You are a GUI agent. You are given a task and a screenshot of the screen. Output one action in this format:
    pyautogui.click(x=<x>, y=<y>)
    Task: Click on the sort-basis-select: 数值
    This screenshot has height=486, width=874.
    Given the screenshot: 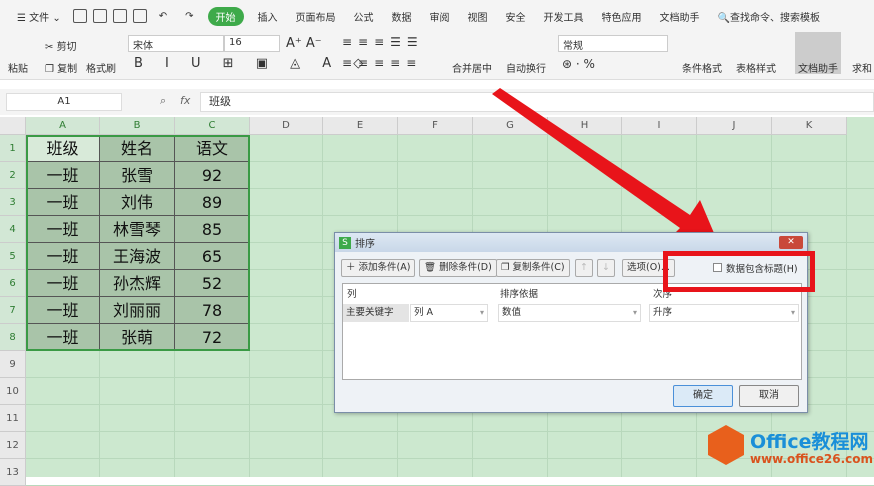 What is the action you would take?
    pyautogui.click(x=569, y=313)
    